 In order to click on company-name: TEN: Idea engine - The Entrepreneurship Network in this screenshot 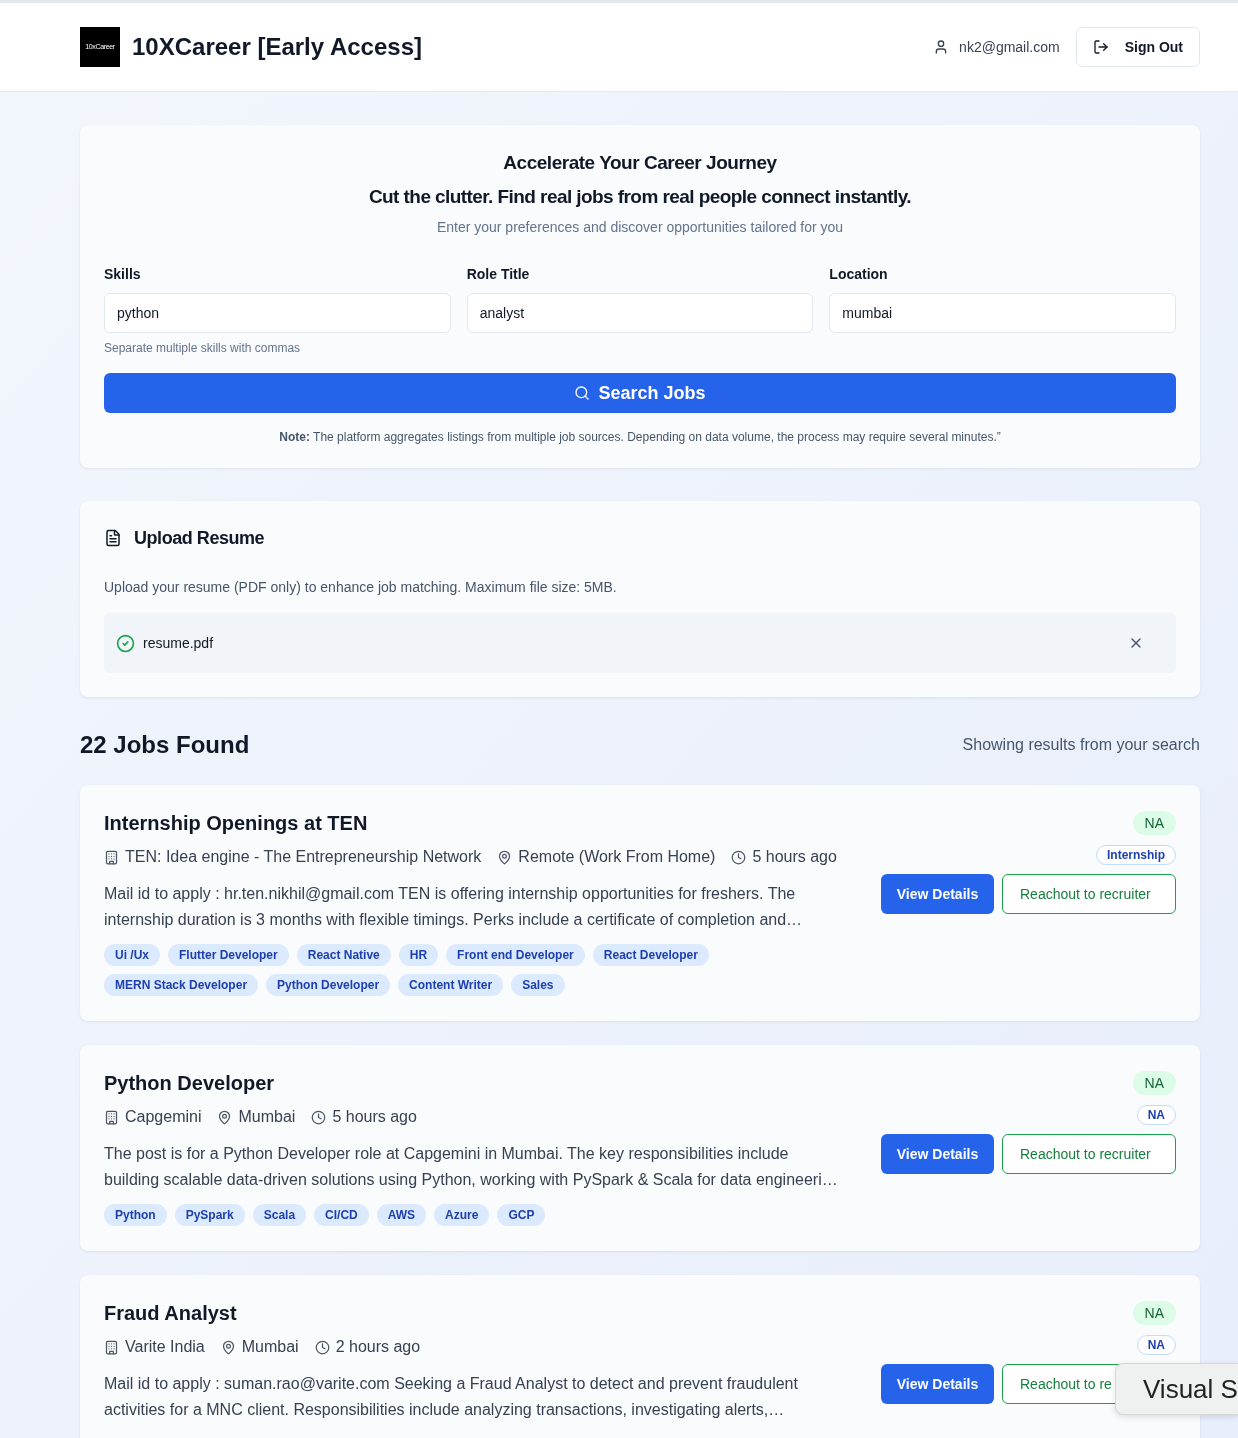, I will do `click(303, 857)`.